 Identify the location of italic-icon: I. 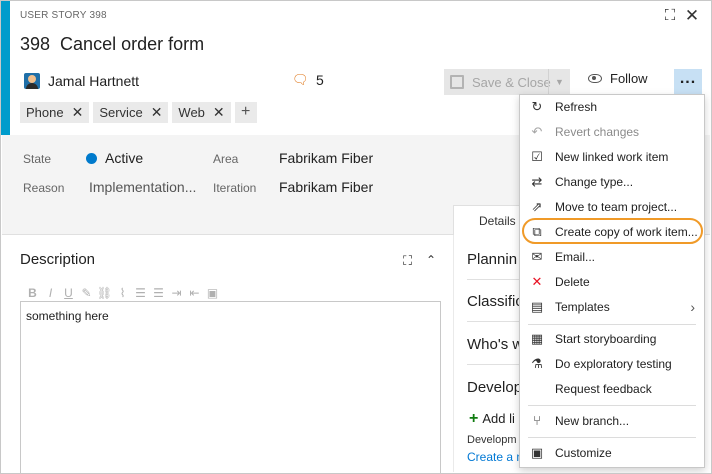
(50, 293).